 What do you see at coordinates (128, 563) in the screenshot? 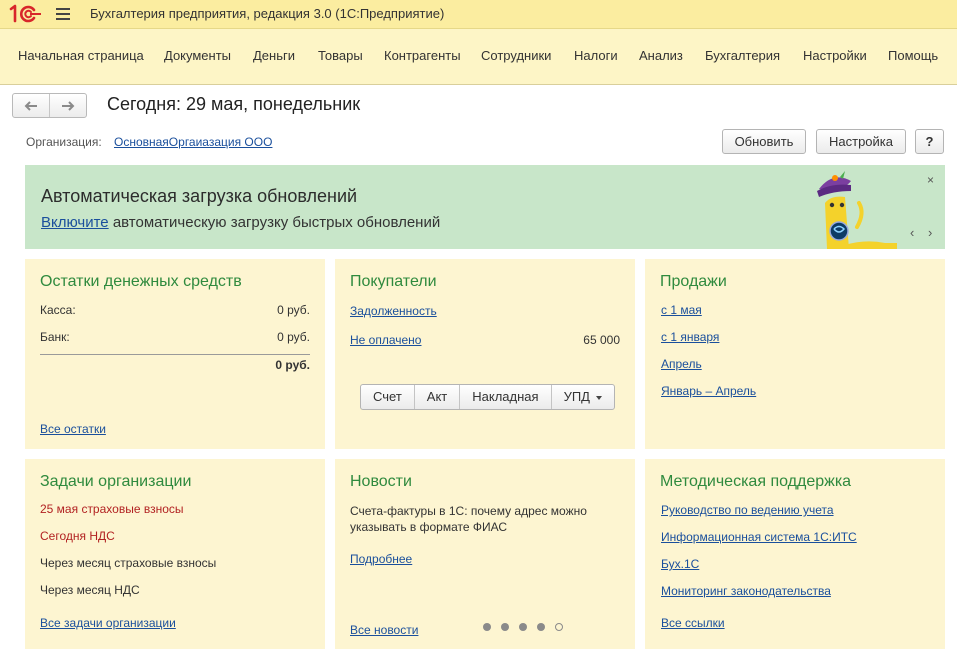
I see `task-item: Через месяц страховые взносы` at bounding box center [128, 563].